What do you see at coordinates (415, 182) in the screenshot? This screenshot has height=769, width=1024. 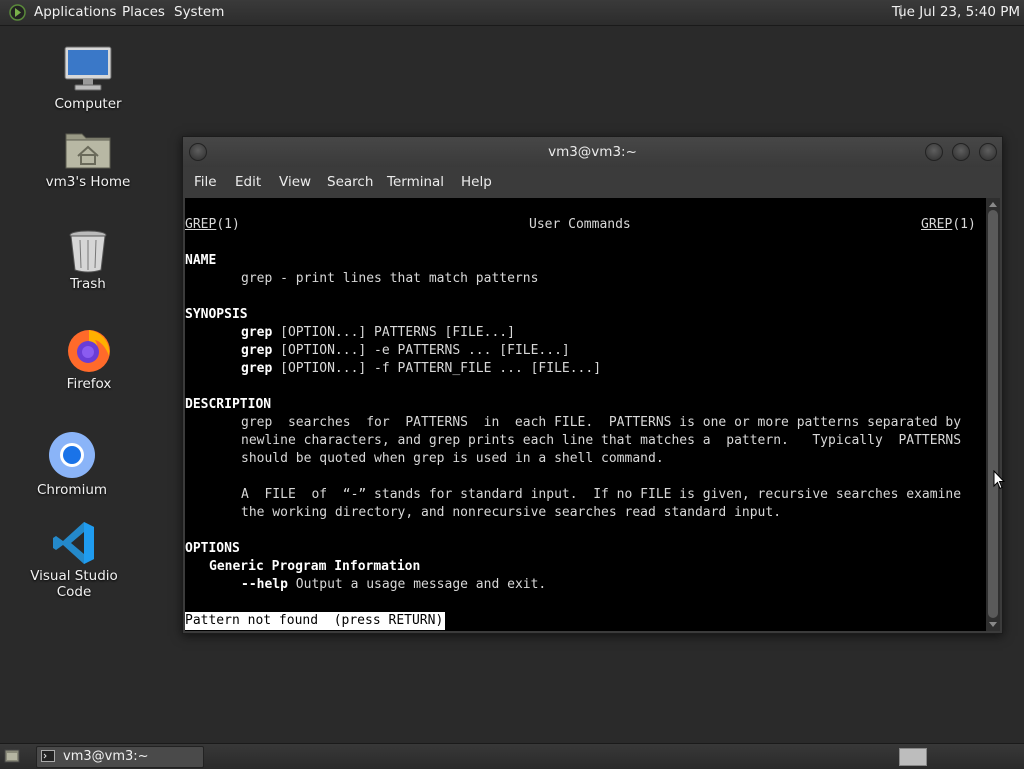 I see `menu-terminal: Terminal` at bounding box center [415, 182].